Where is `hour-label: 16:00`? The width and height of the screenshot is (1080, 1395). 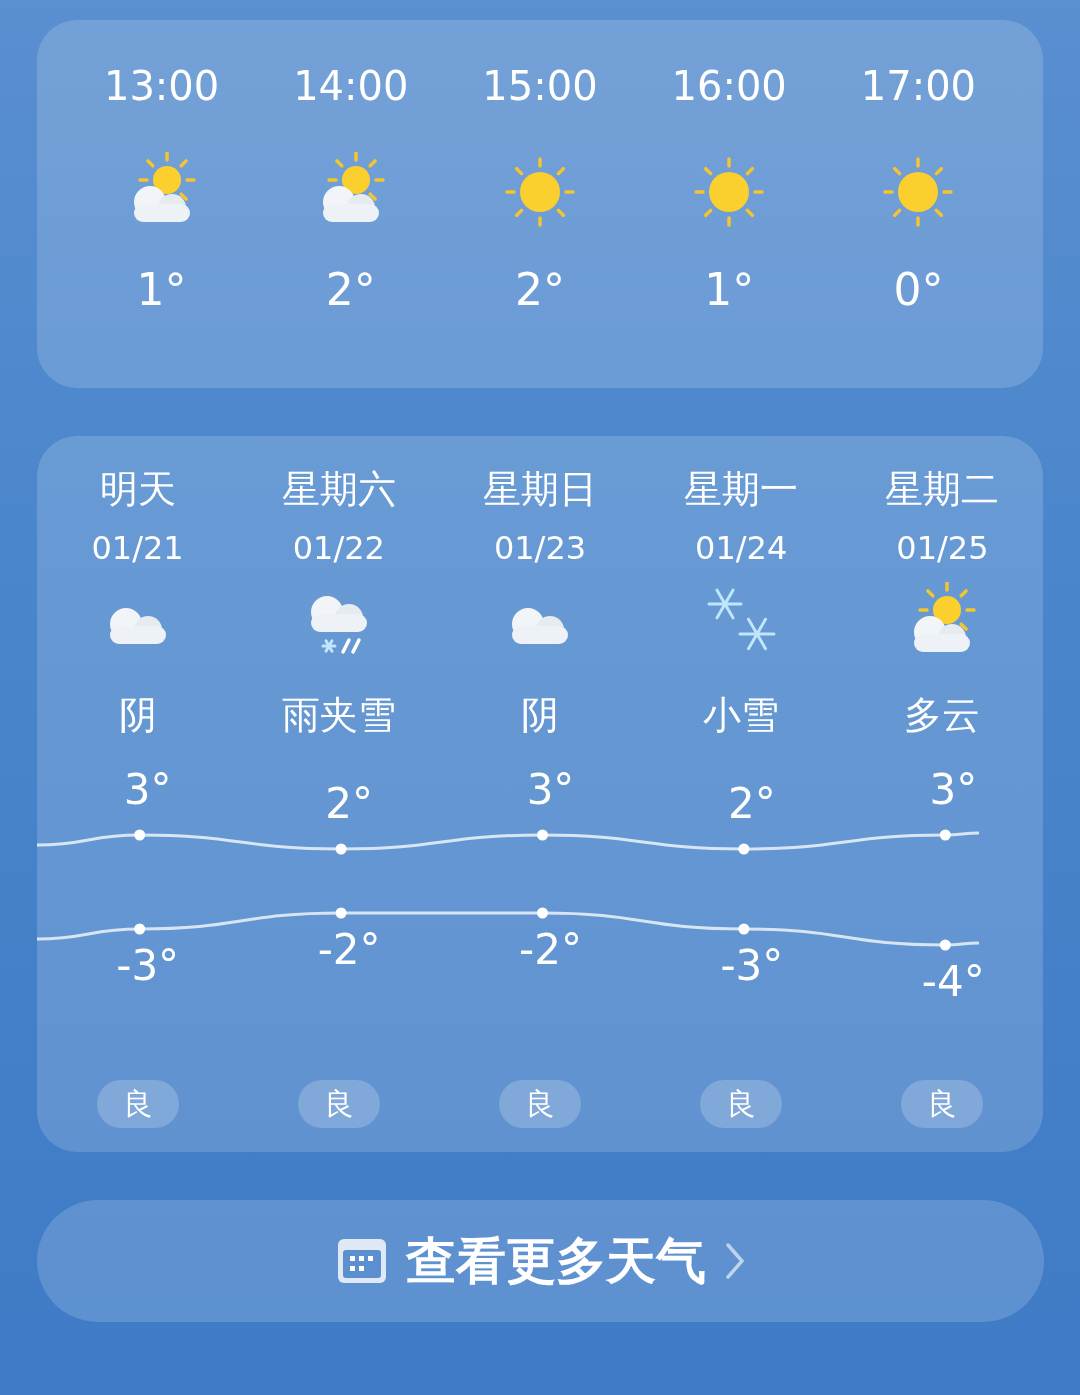 hour-label: 16:00 is located at coordinates (729, 86).